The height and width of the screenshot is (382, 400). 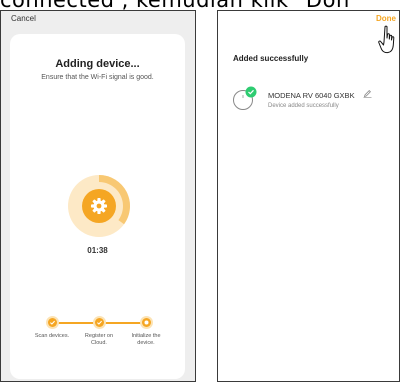 I want to click on device-icon, so click(x=245, y=98).